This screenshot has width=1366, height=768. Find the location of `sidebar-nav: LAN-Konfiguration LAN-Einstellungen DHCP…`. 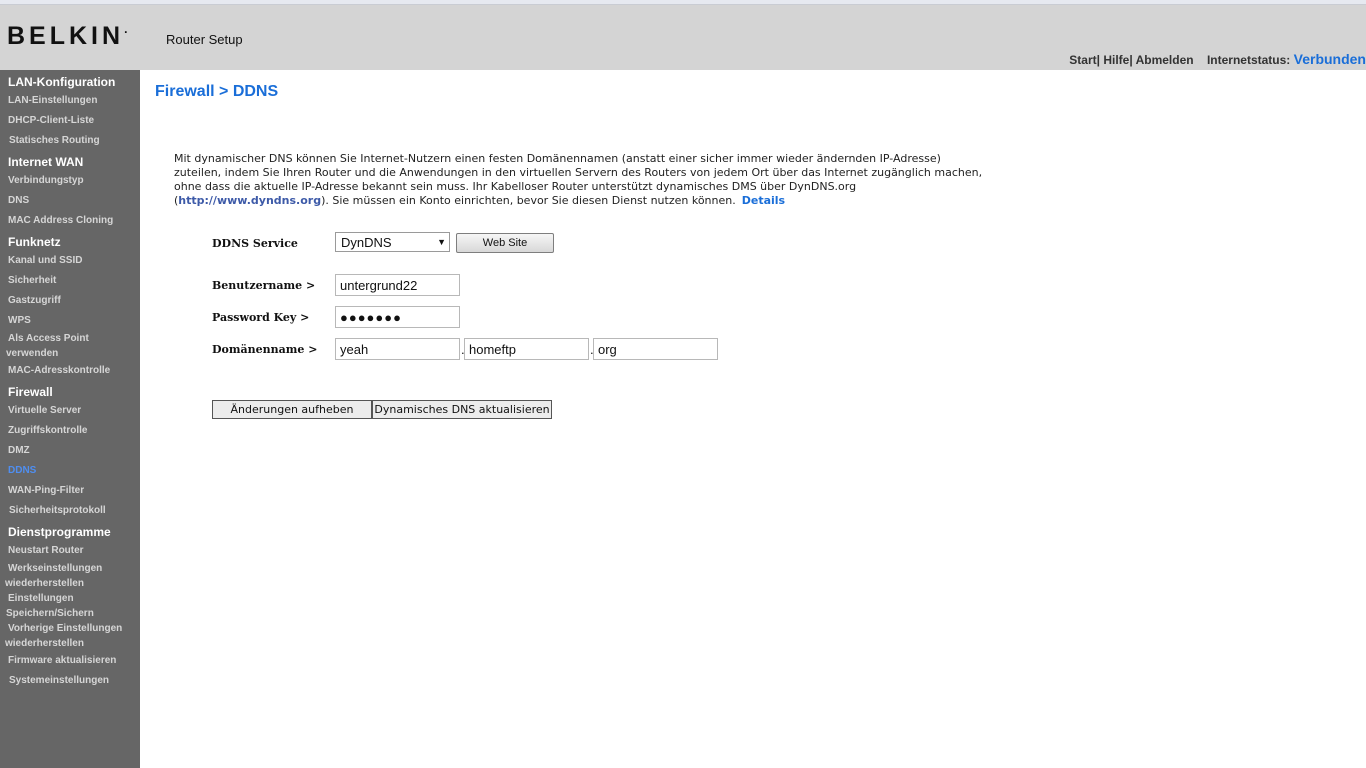

sidebar-nav: LAN-Konfiguration LAN-Einstellungen DHCP… is located at coordinates (70, 419).